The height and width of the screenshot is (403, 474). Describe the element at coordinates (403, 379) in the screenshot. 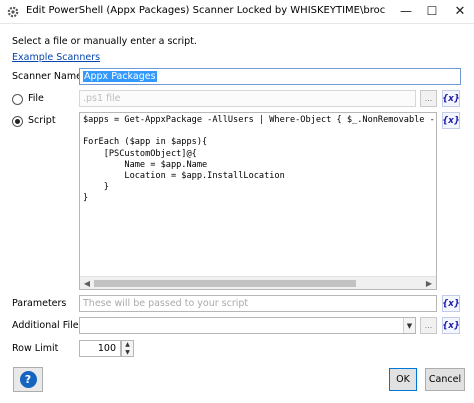

I see `ok-button: OK` at that location.